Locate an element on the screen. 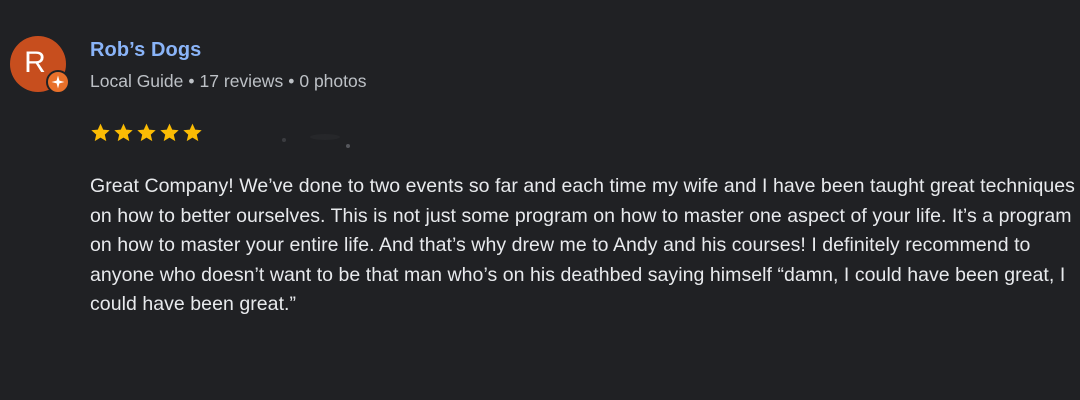 This screenshot has width=1080, height=400. avatar-container: R is located at coordinates (40, 65).